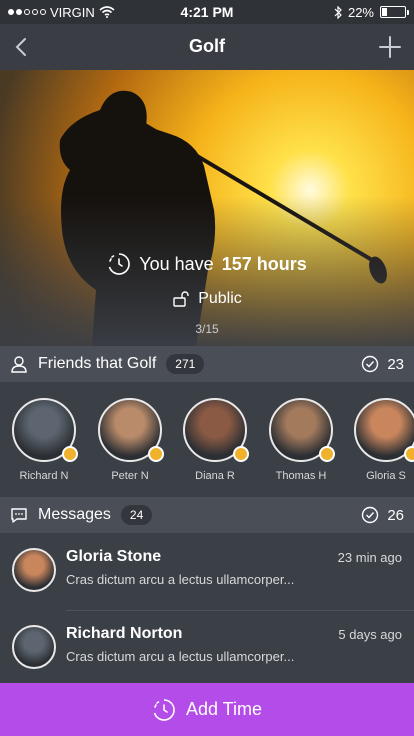 This screenshot has height=736, width=414. I want to click on hours-value: 157 hours, so click(264, 263).